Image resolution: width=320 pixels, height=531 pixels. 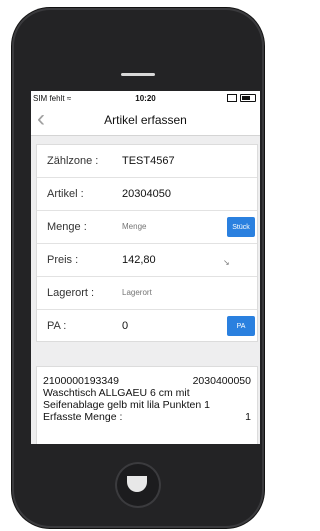 I want to click on lagerort-input, so click(x=167, y=292).